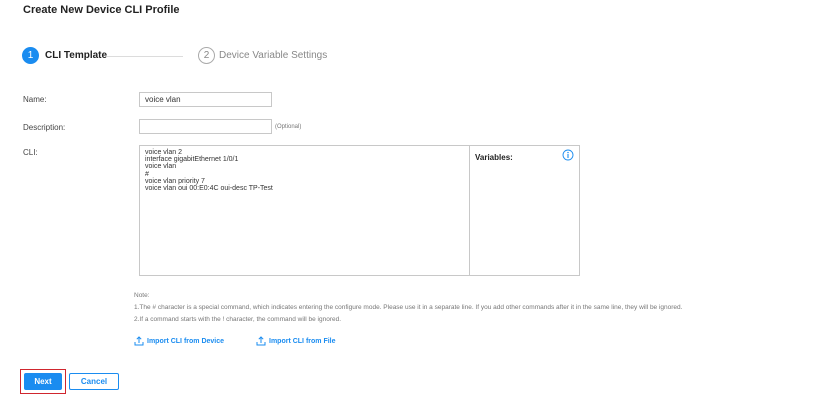 Image resolution: width=819 pixels, height=406 pixels. I want to click on step-1-label: CLI Template, so click(76, 55).